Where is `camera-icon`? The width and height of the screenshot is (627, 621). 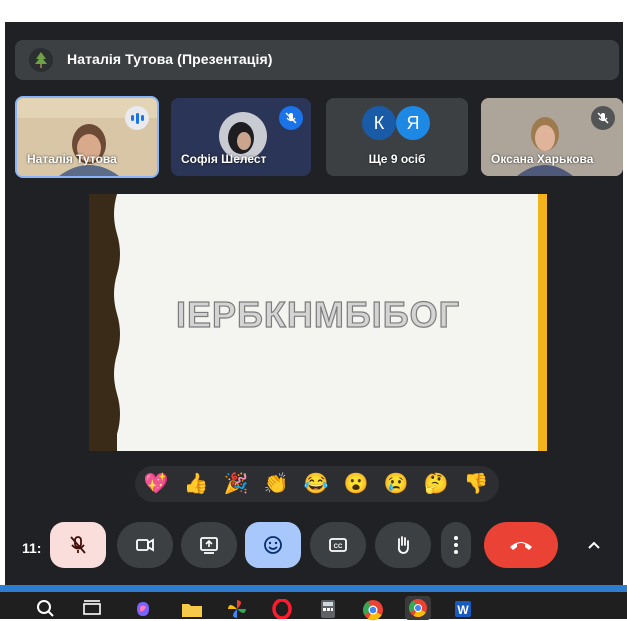
camera-icon is located at coordinates (145, 545).